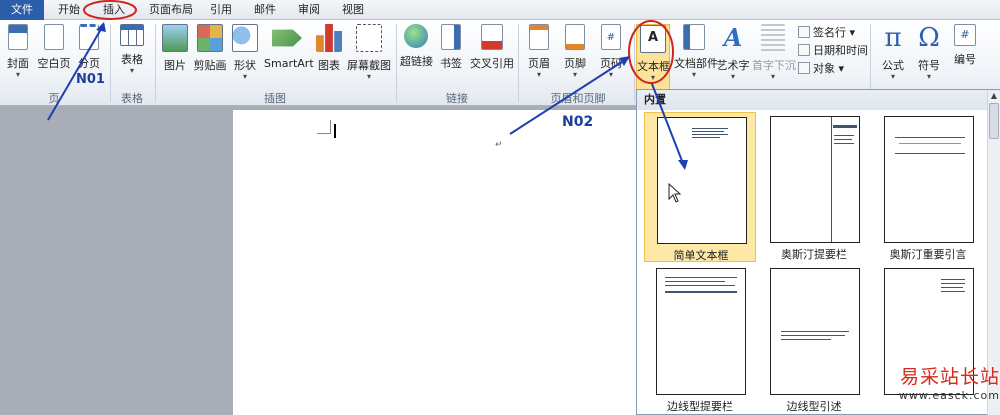 This screenshot has width=1000, height=415. I want to click on page-break-icon, so click(89, 37).